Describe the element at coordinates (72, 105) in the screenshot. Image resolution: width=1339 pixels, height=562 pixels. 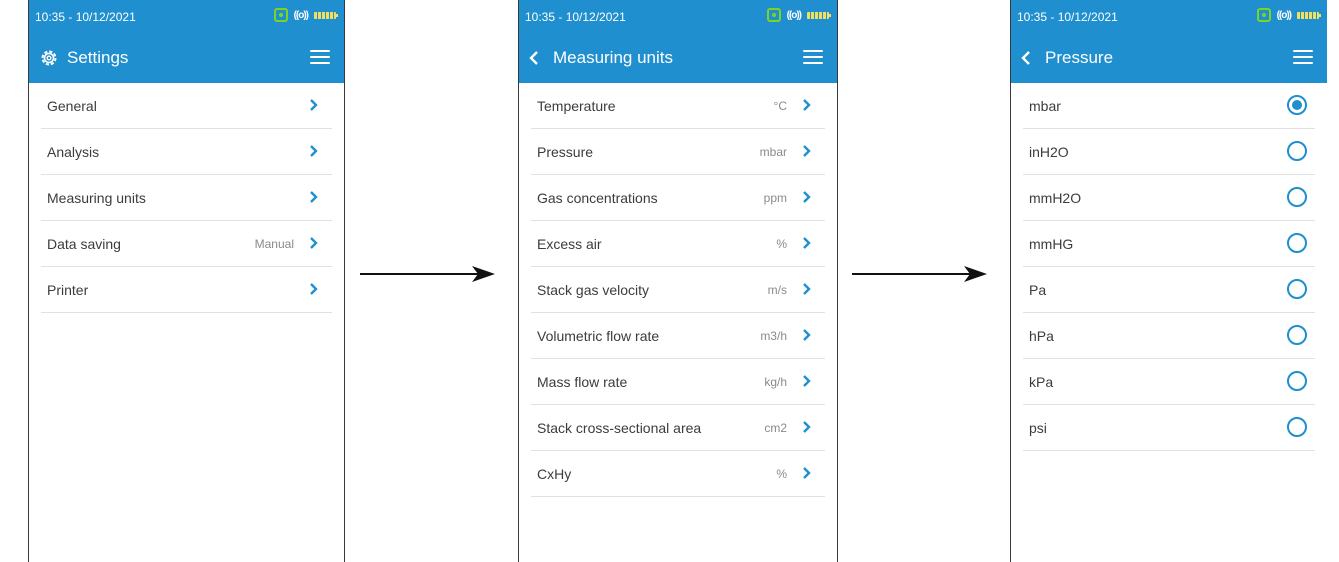
I see `row-label: General` at that location.